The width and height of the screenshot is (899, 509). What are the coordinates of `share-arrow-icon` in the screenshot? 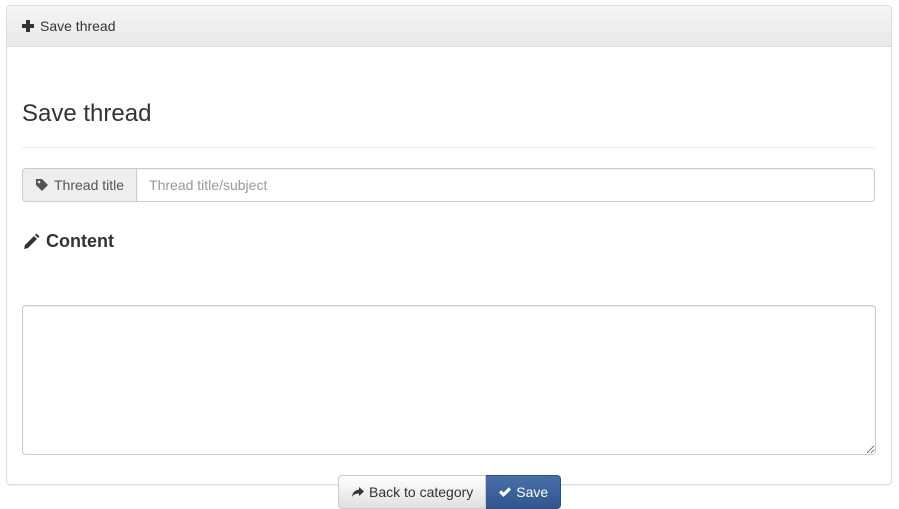 It's located at (358, 492).